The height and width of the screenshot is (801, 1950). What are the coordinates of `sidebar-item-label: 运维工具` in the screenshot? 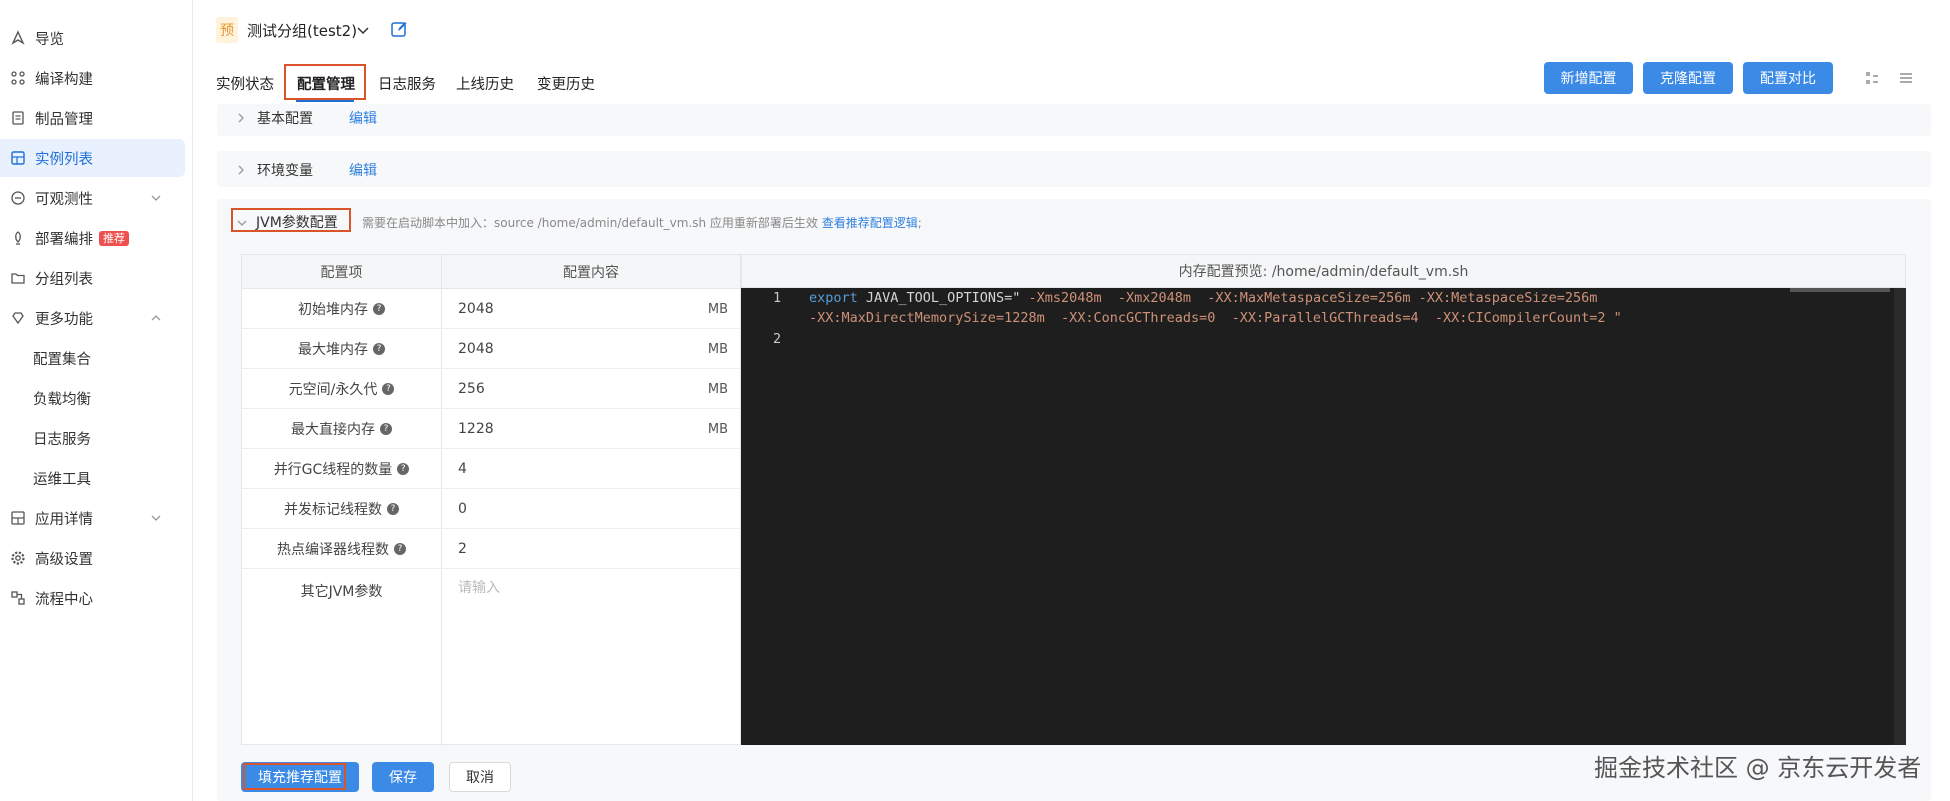 It's located at (62, 479).